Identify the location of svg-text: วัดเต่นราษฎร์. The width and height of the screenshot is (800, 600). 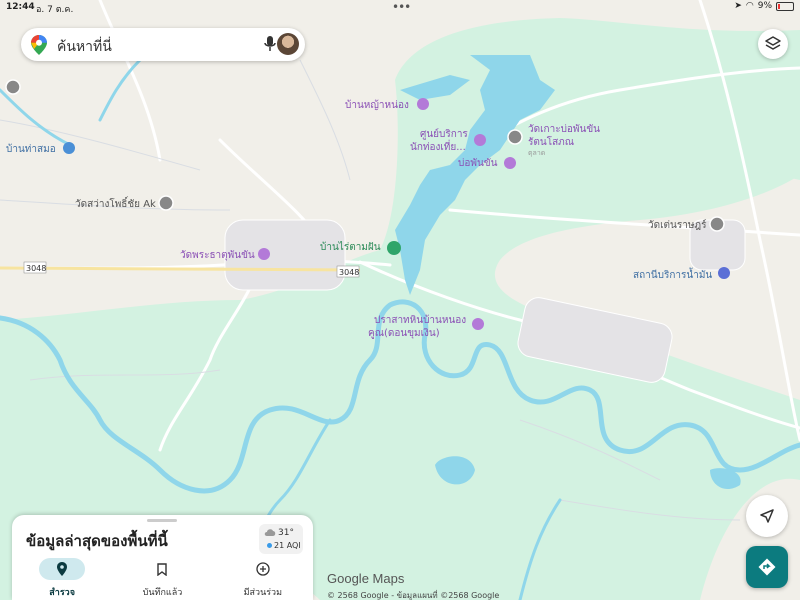
(677, 225).